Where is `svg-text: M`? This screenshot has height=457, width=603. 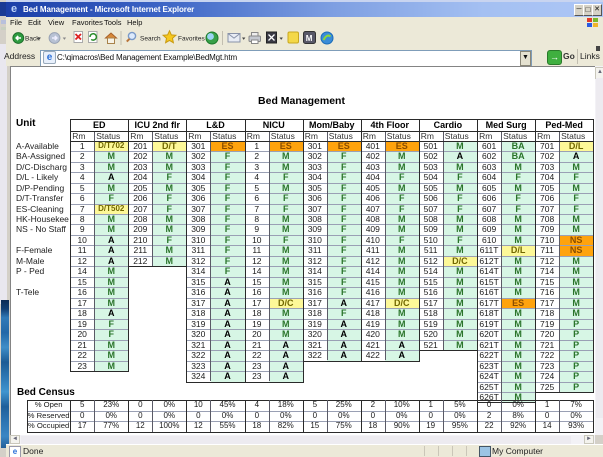
svg-text: M is located at coordinates (309, 38).